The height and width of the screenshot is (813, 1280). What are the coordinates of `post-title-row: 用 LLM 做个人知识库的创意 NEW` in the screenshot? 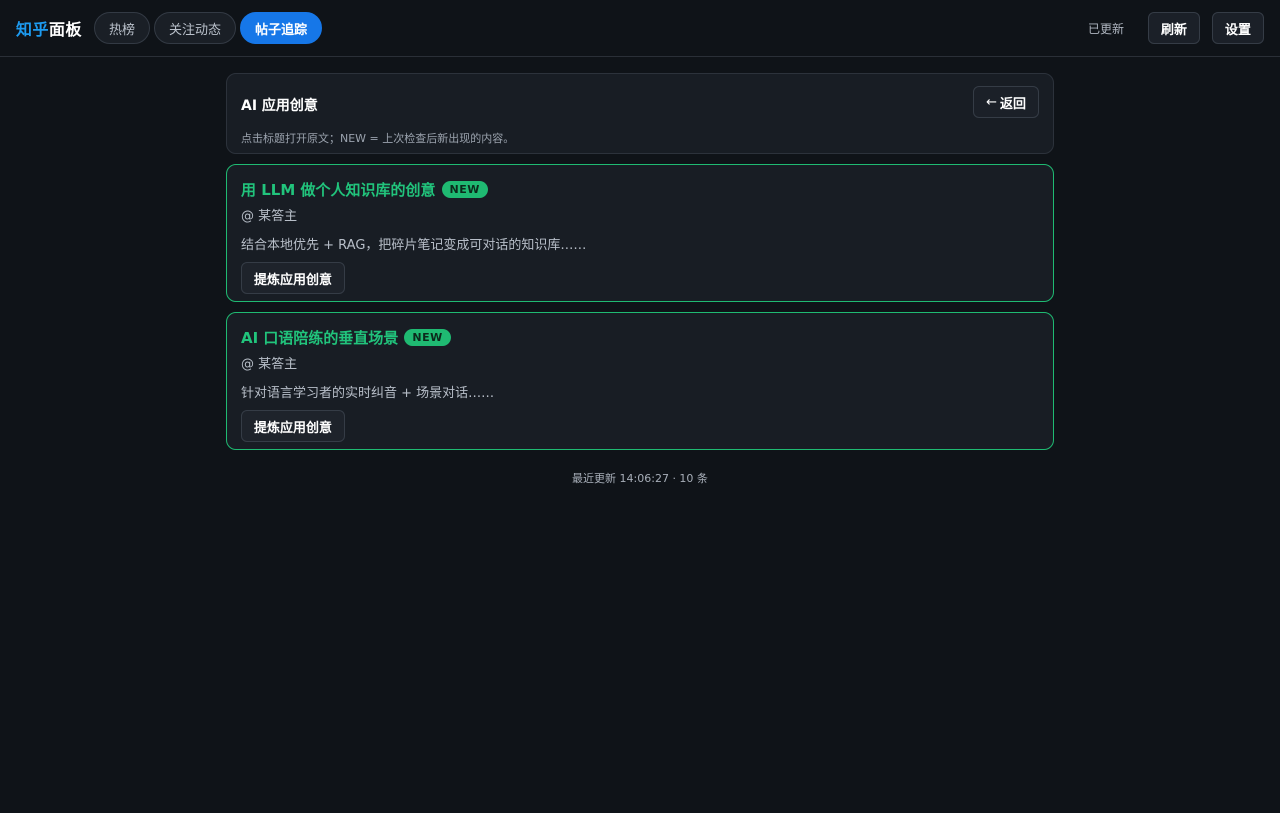 It's located at (640, 189).